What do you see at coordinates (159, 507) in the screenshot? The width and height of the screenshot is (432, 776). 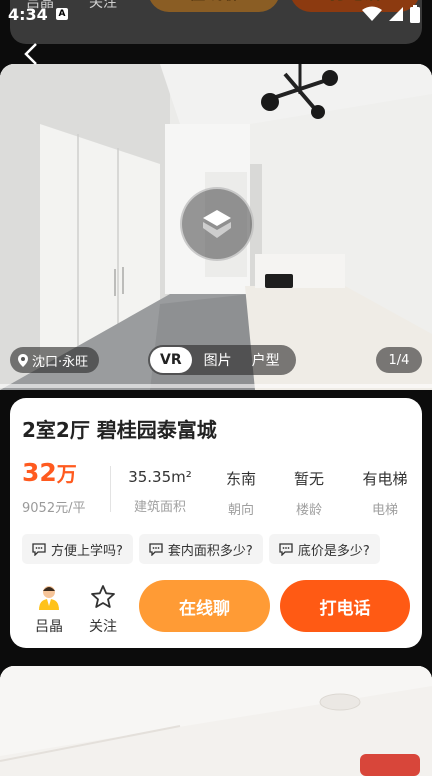 I see `stat-area-label: 建筑面积` at bounding box center [159, 507].